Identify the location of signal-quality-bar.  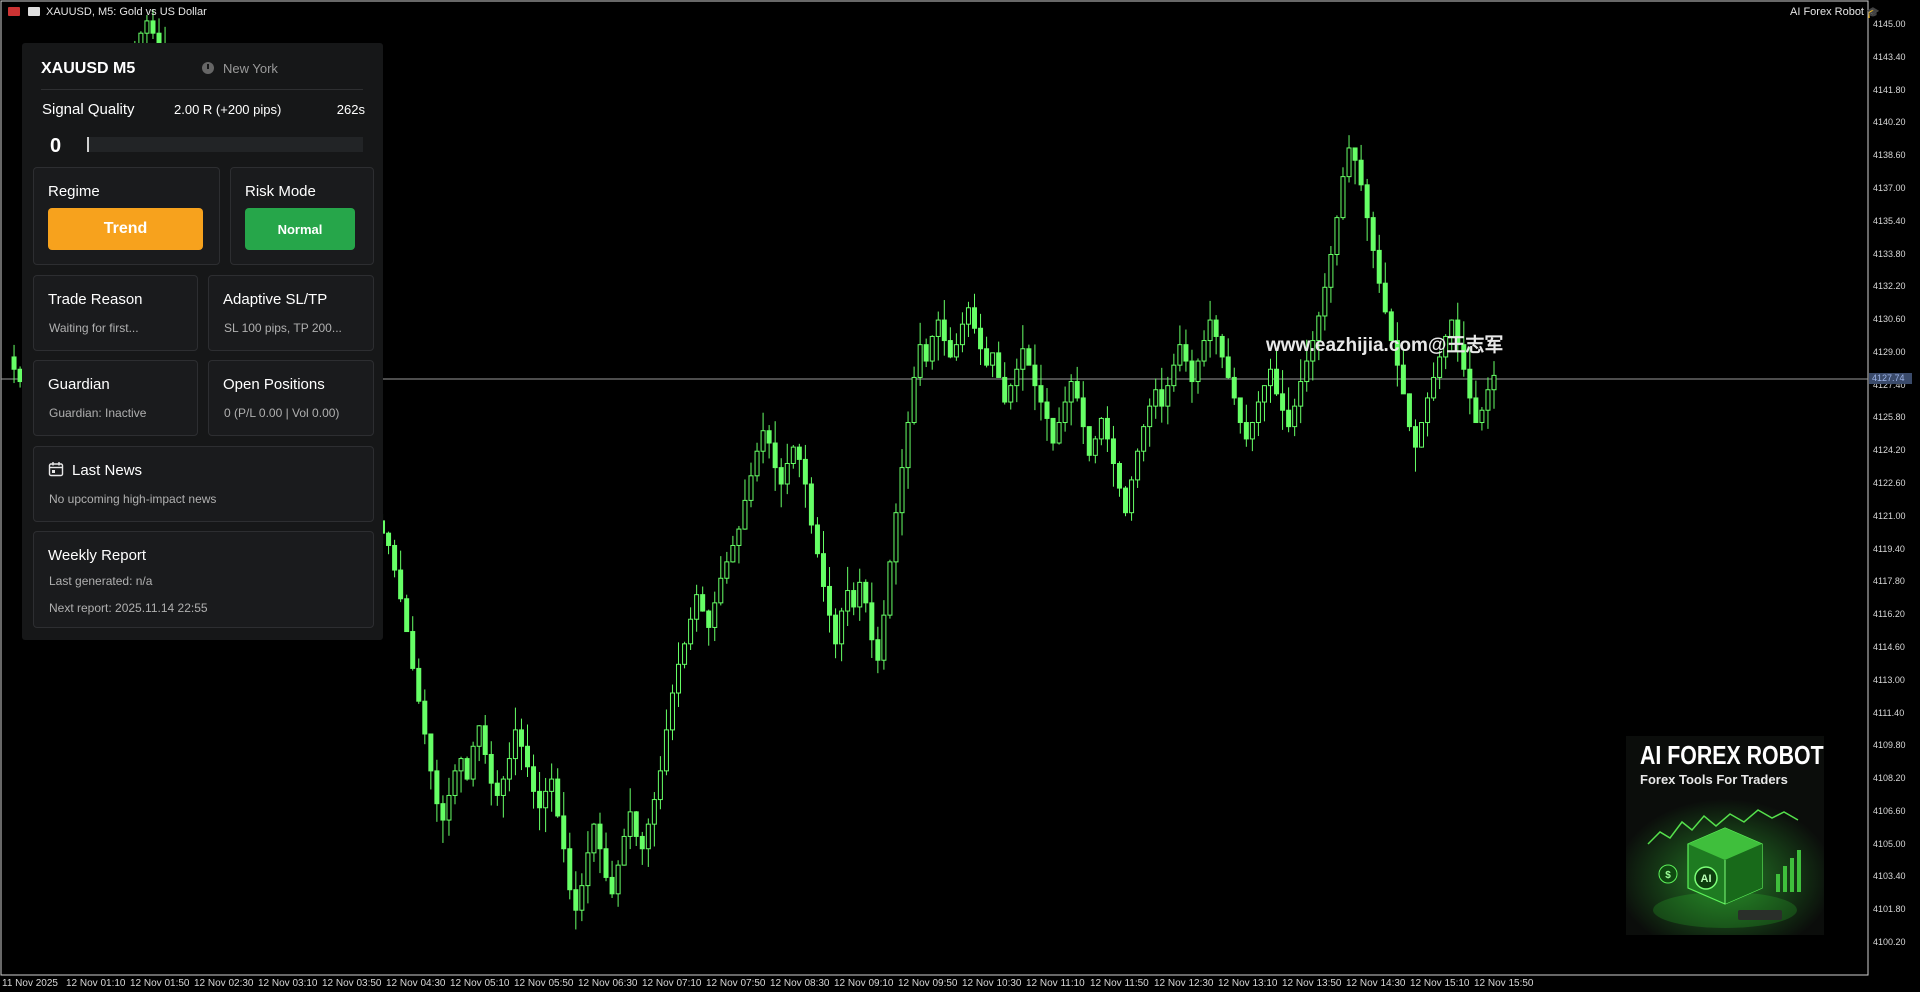
(225, 144).